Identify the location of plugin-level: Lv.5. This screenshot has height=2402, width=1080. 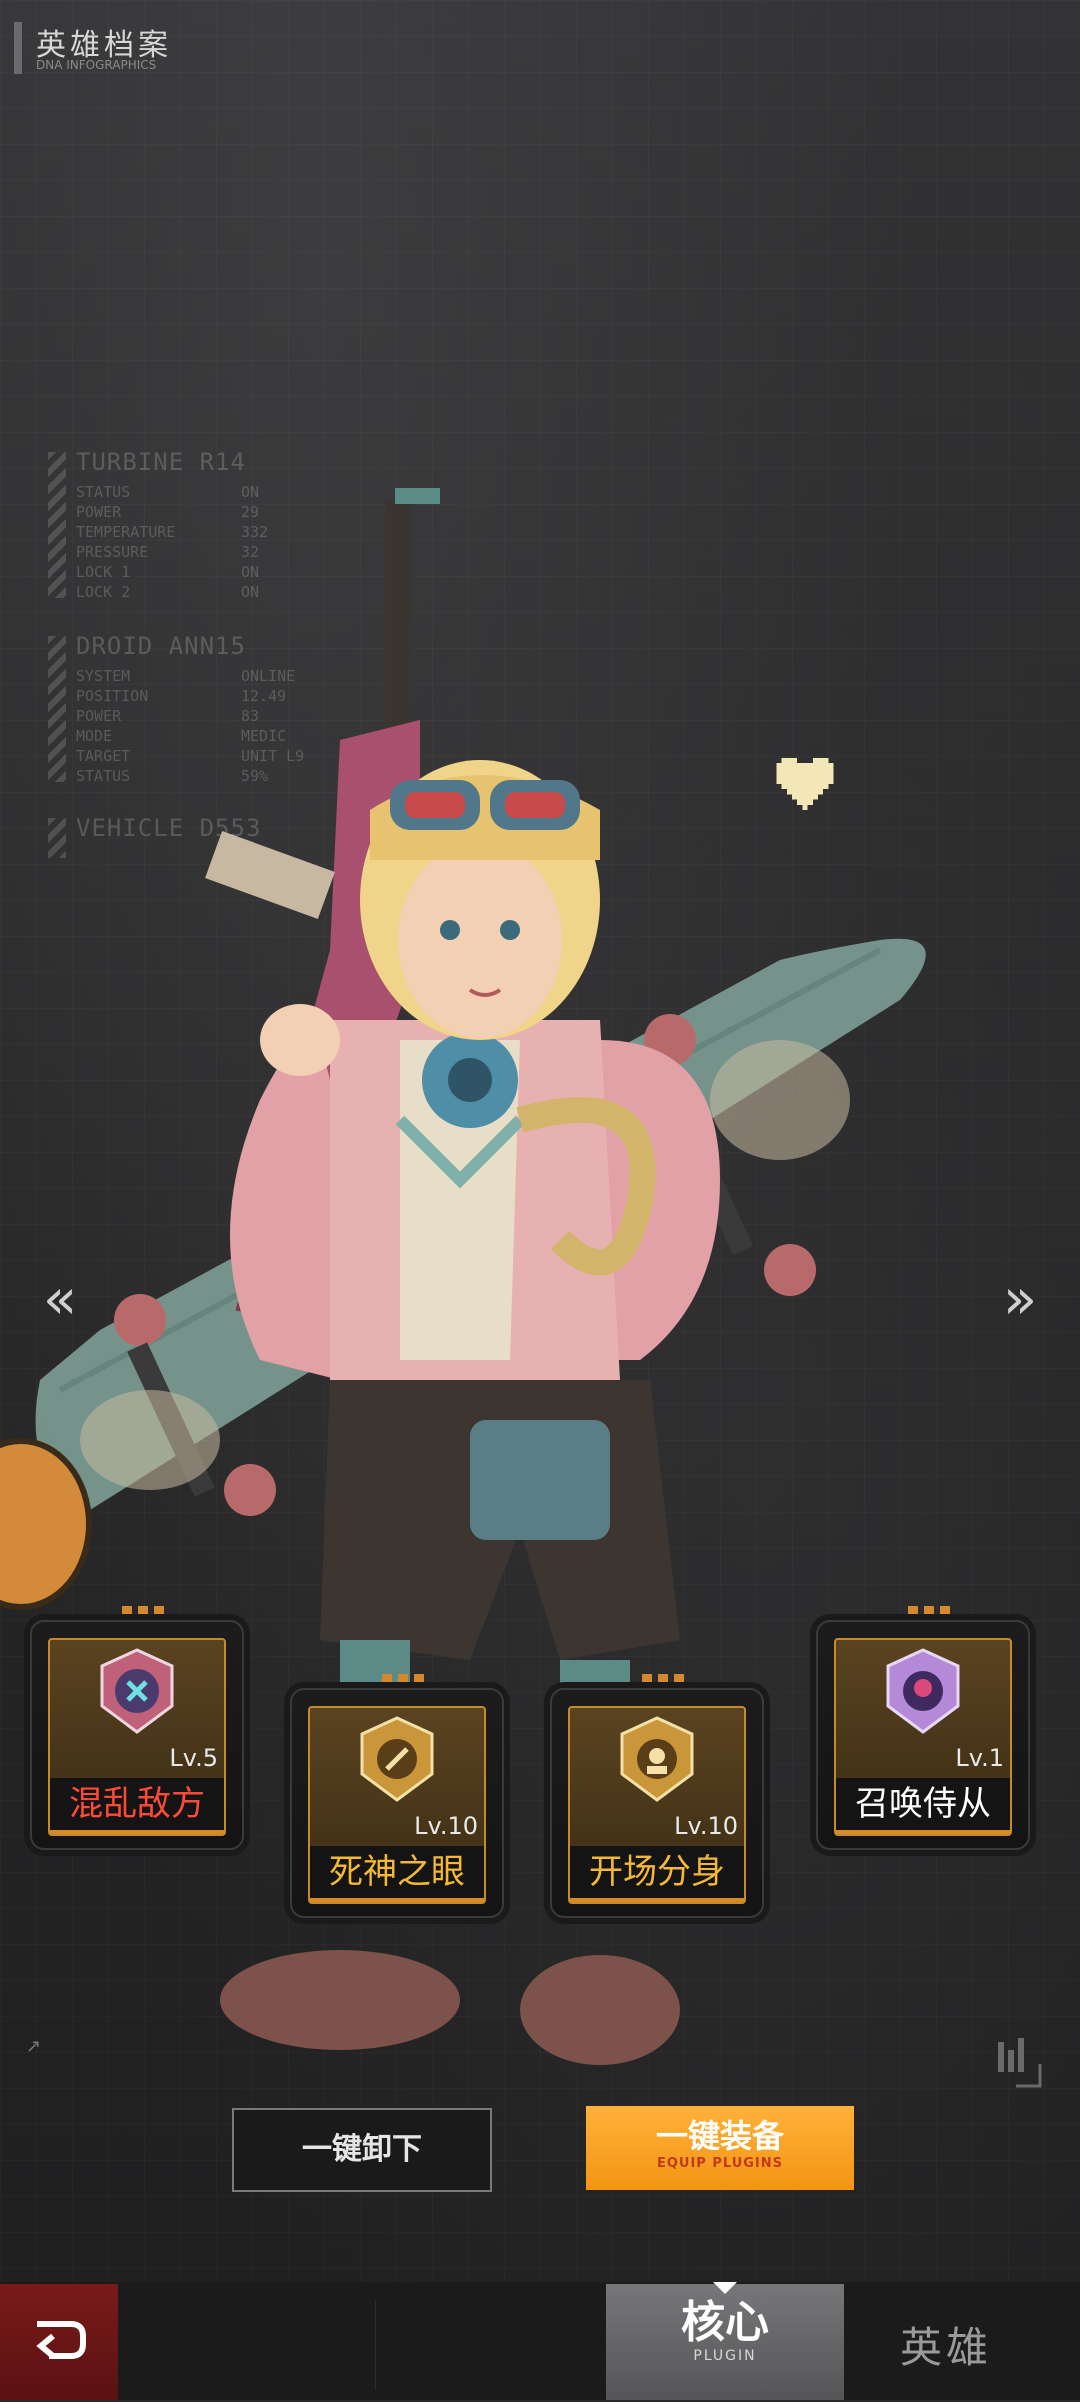
(193, 1758).